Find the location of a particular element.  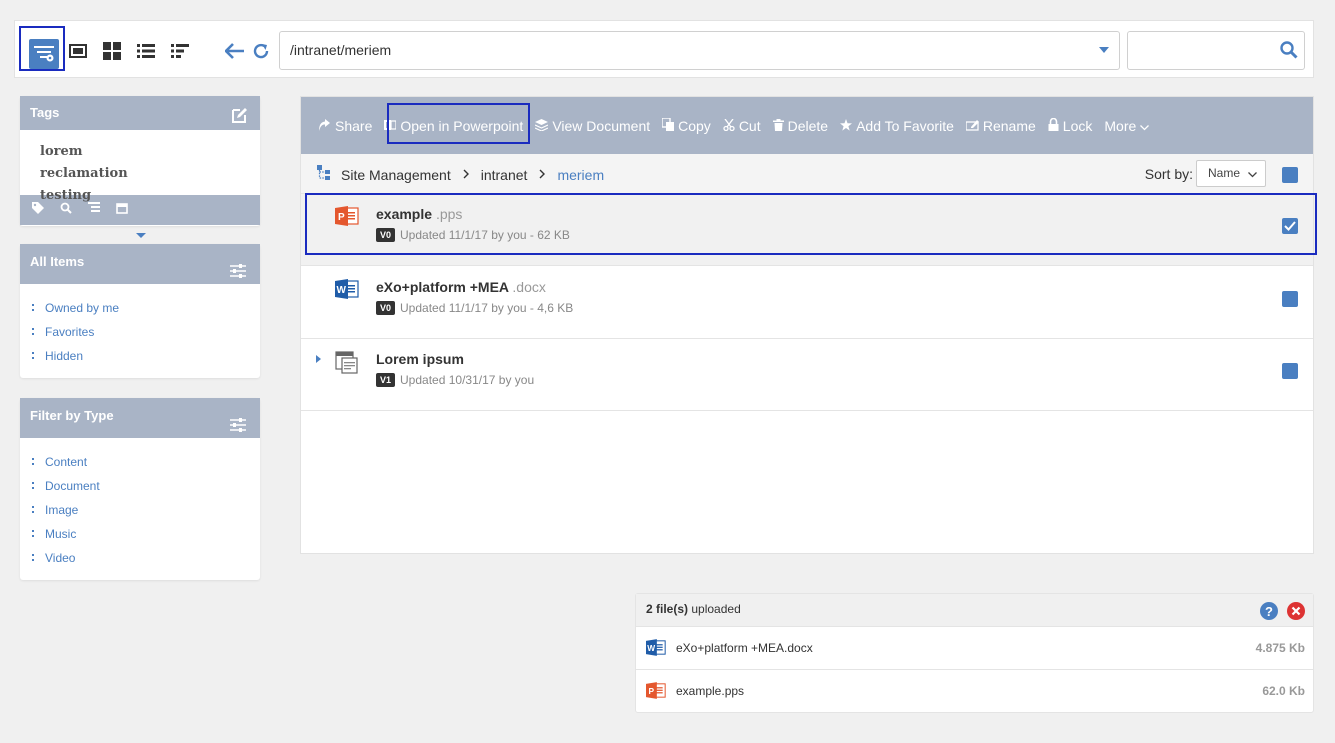

upload-file-row: W eXo+platform +MEA.docx 4.875 Kb is located at coordinates (974, 648).